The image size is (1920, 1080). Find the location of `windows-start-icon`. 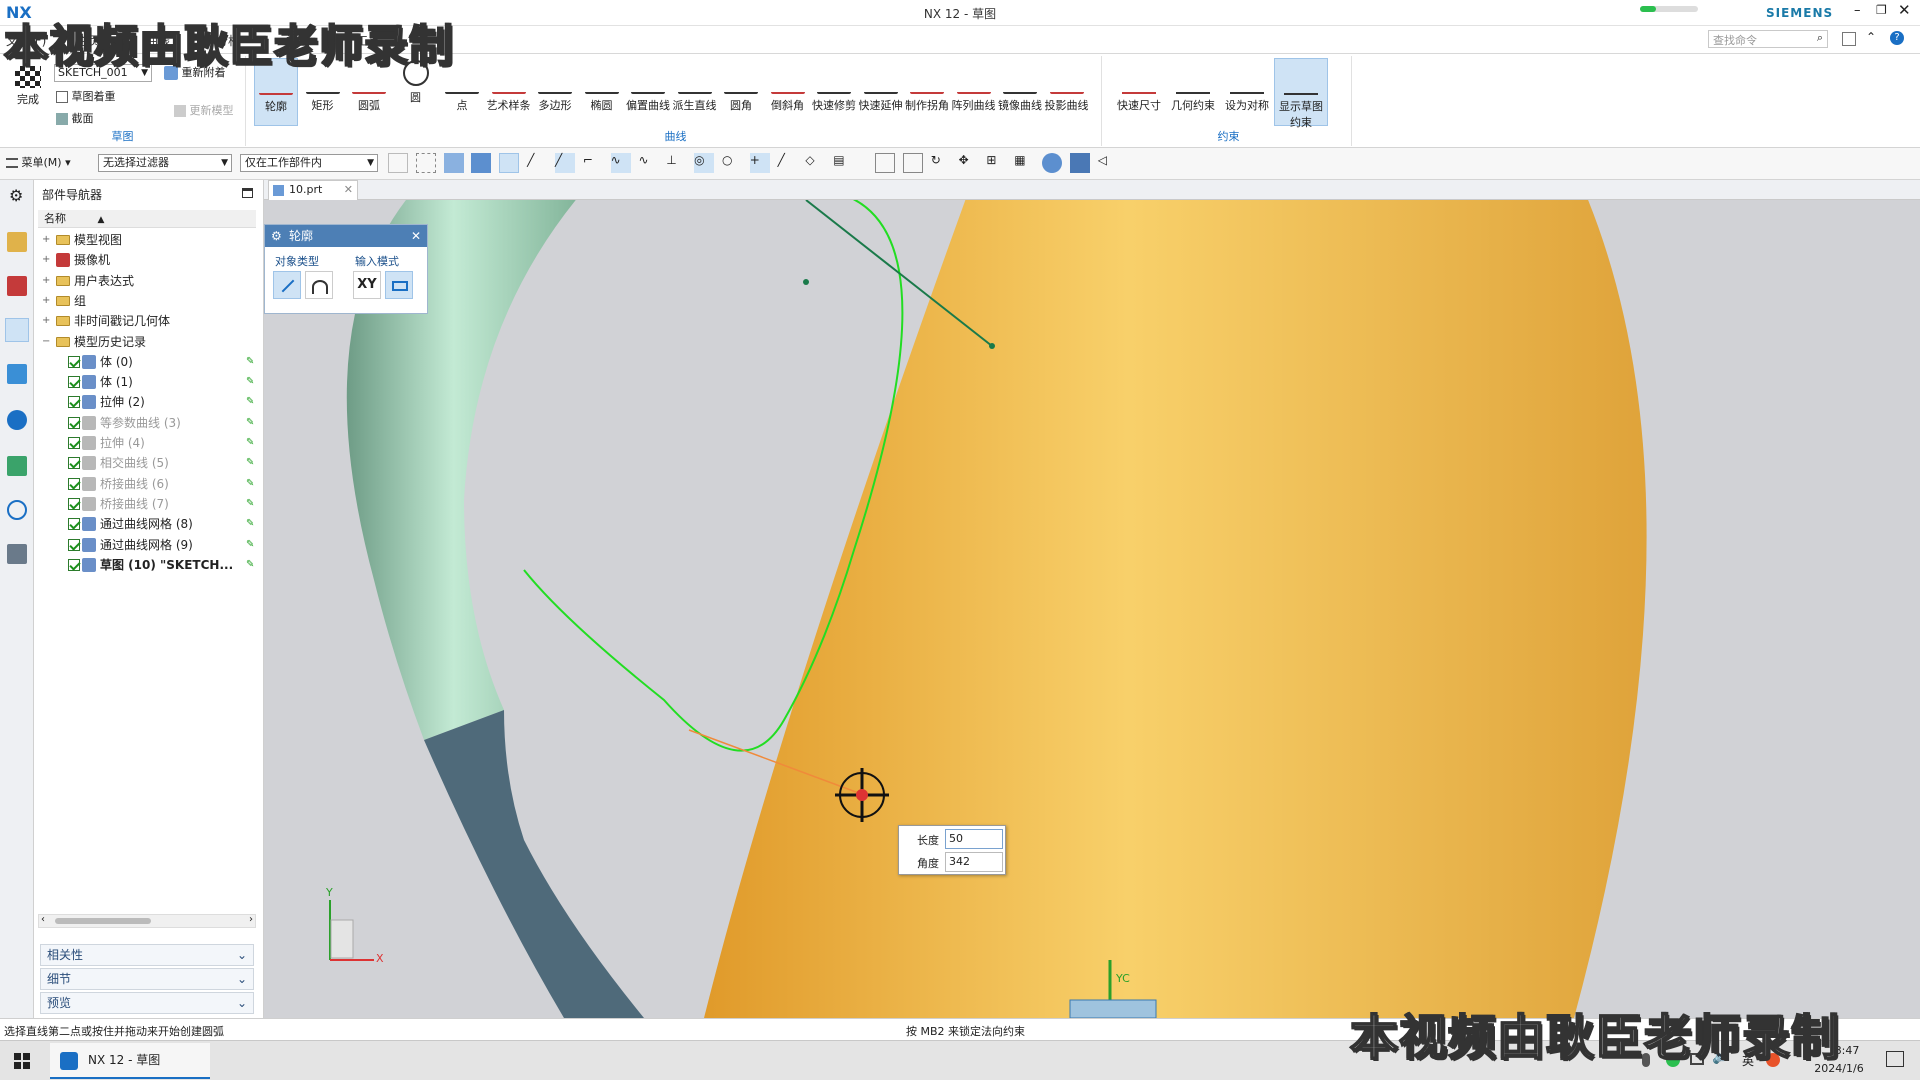

windows-start-icon is located at coordinates (22, 1061).